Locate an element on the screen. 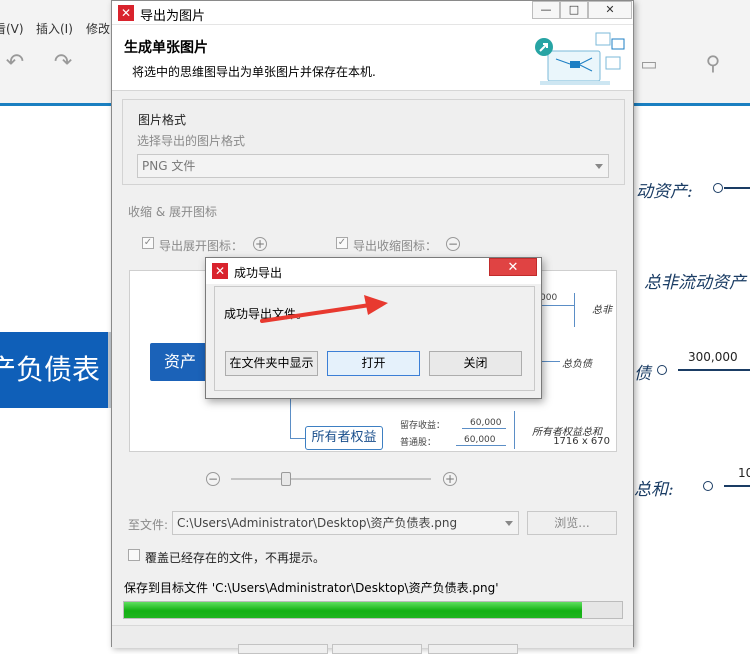  export-expand-checkbox: ✓ is located at coordinates (148, 243).